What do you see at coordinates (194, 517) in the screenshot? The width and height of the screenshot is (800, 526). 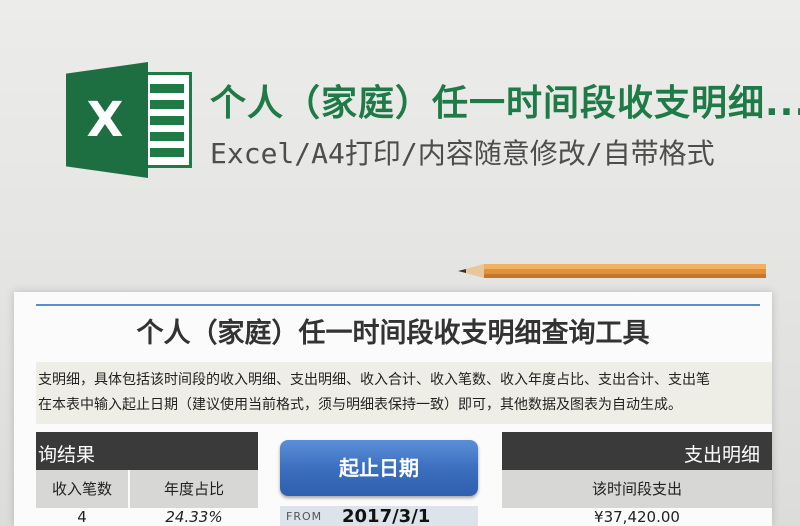 I see `annual-share-value: 24.33%` at bounding box center [194, 517].